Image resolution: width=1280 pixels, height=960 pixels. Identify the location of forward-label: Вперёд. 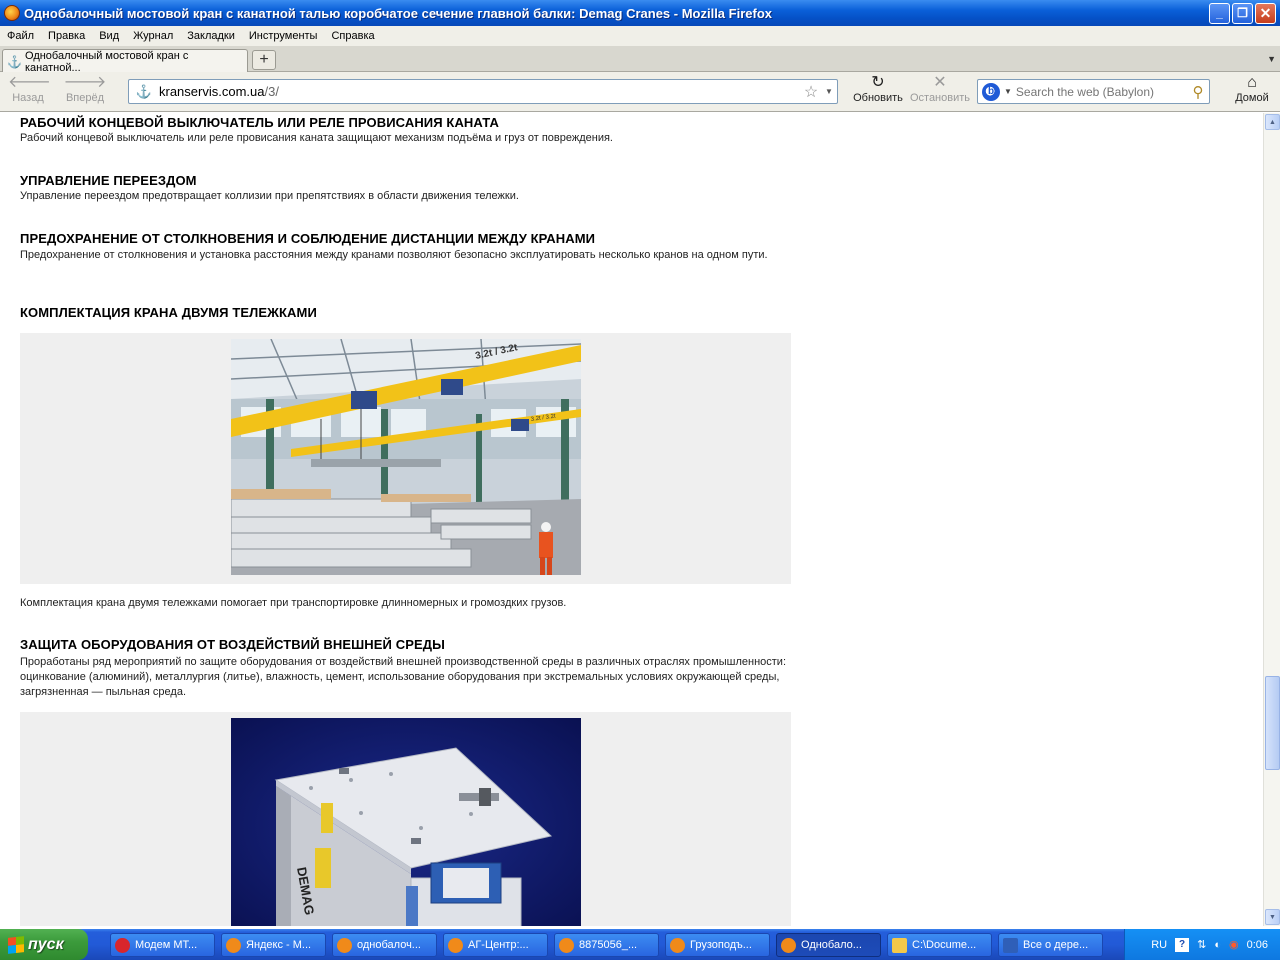
(85, 98).